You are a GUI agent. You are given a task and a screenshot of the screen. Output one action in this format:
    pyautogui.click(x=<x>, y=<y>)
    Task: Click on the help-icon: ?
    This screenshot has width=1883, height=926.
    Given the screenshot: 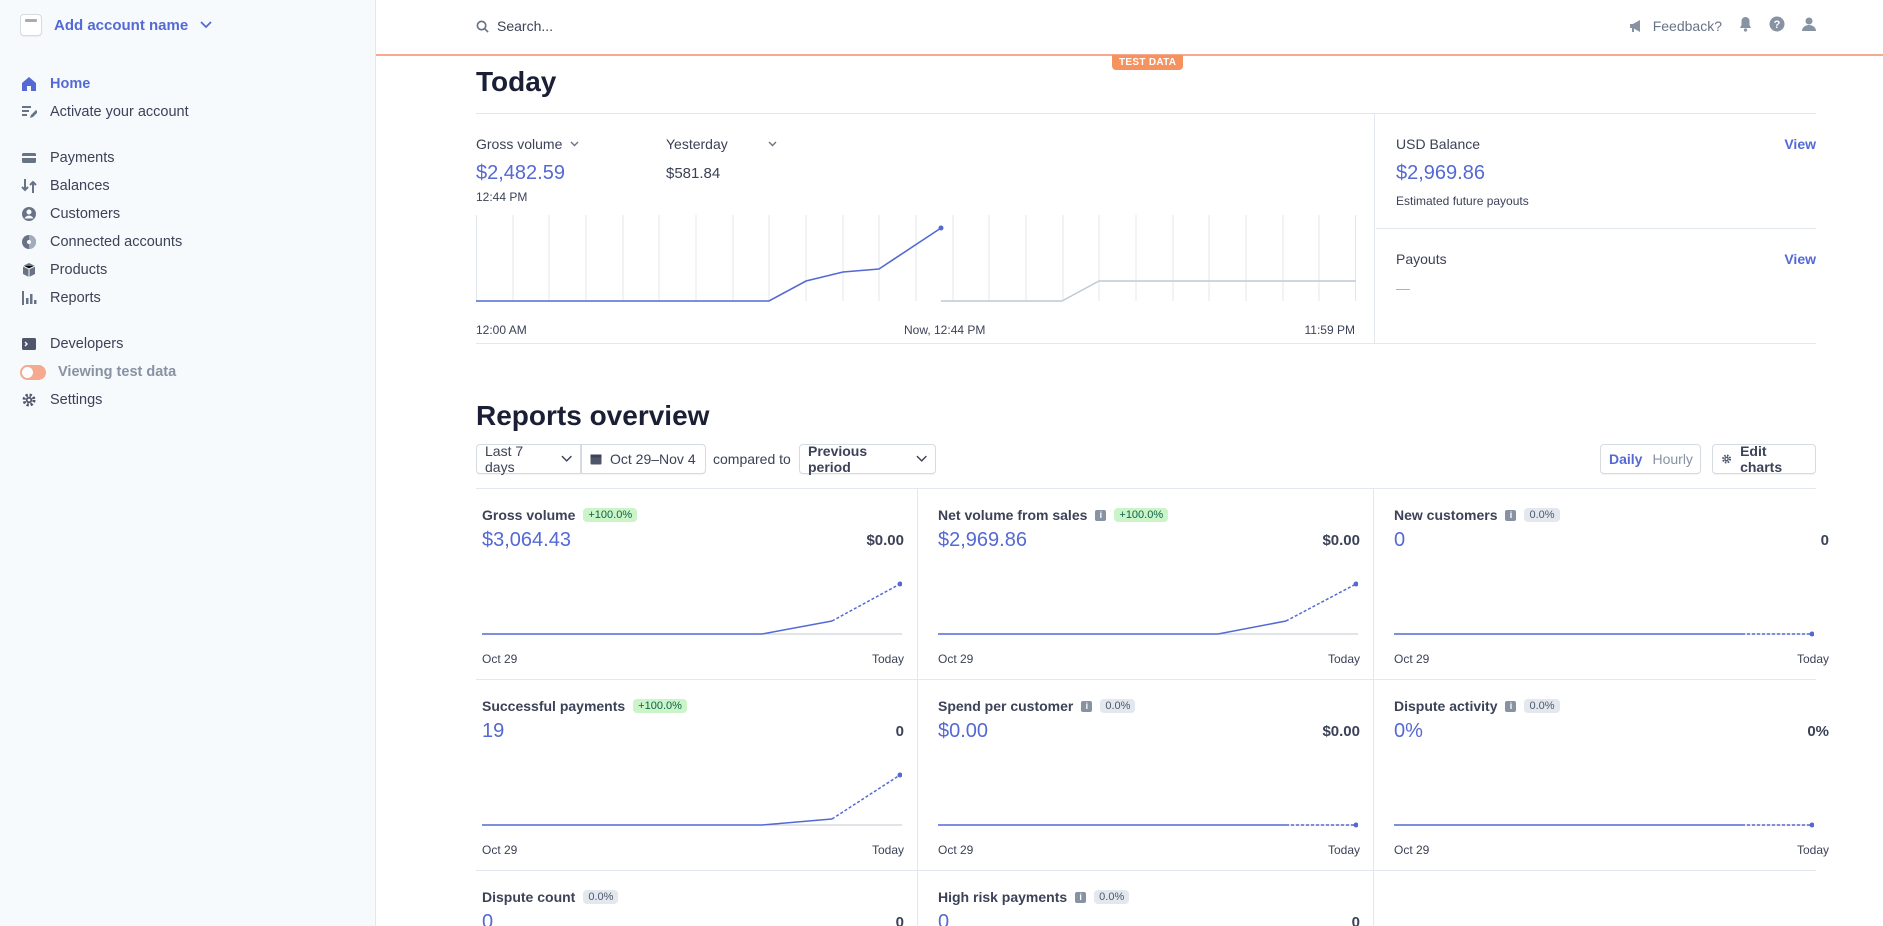 What is the action you would take?
    pyautogui.click(x=1777, y=25)
    